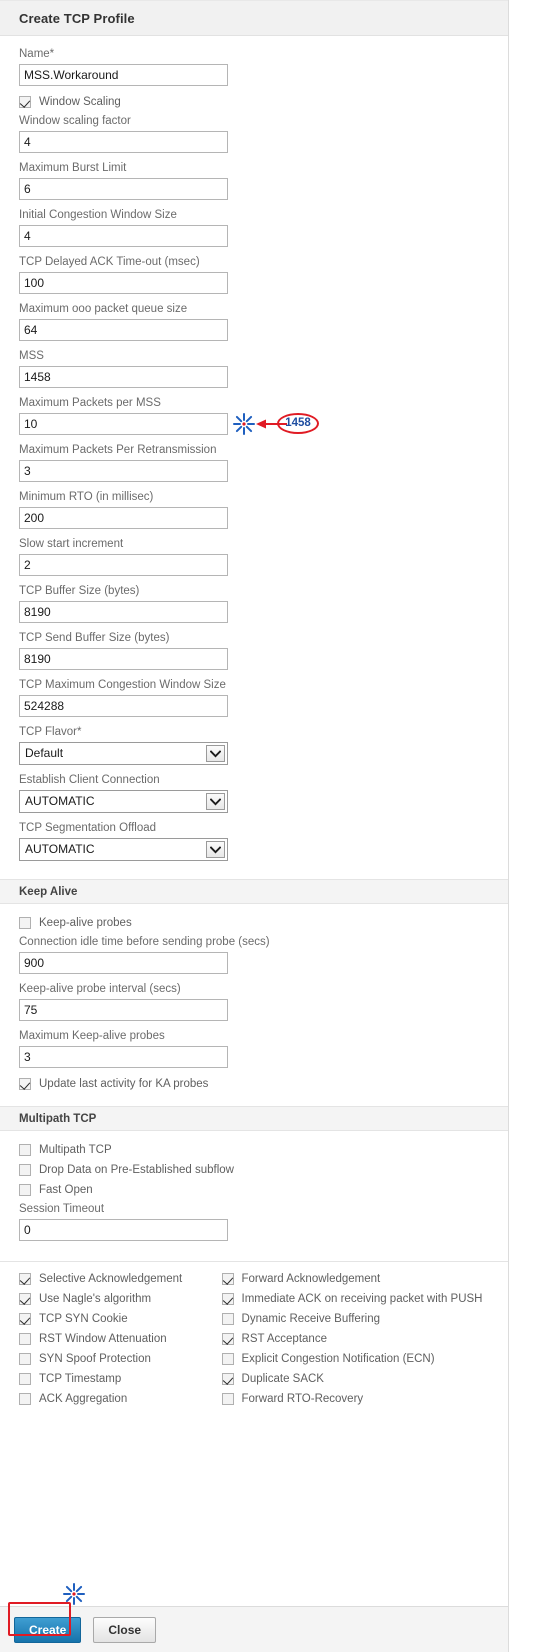 The height and width of the screenshot is (1652, 536). What do you see at coordinates (254, 321) in the screenshot?
I see `field-max-ooo-queue: Maximum ooo packet queue size` at bounding box center [254, 321].